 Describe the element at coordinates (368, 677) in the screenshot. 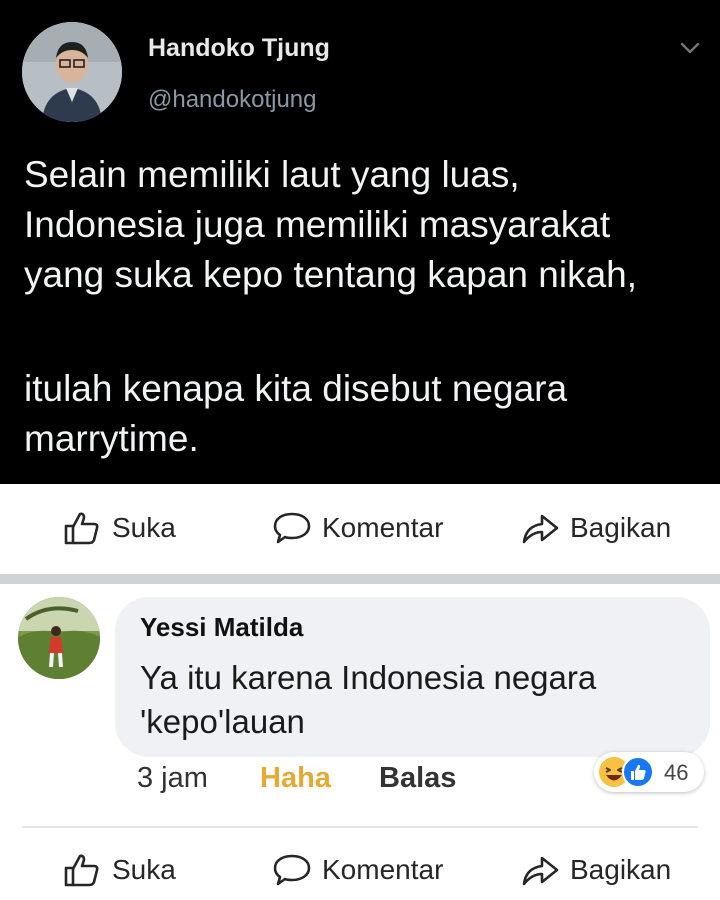

I see `comment-text-line: Ya itu karena Indonesia negara` at that location.